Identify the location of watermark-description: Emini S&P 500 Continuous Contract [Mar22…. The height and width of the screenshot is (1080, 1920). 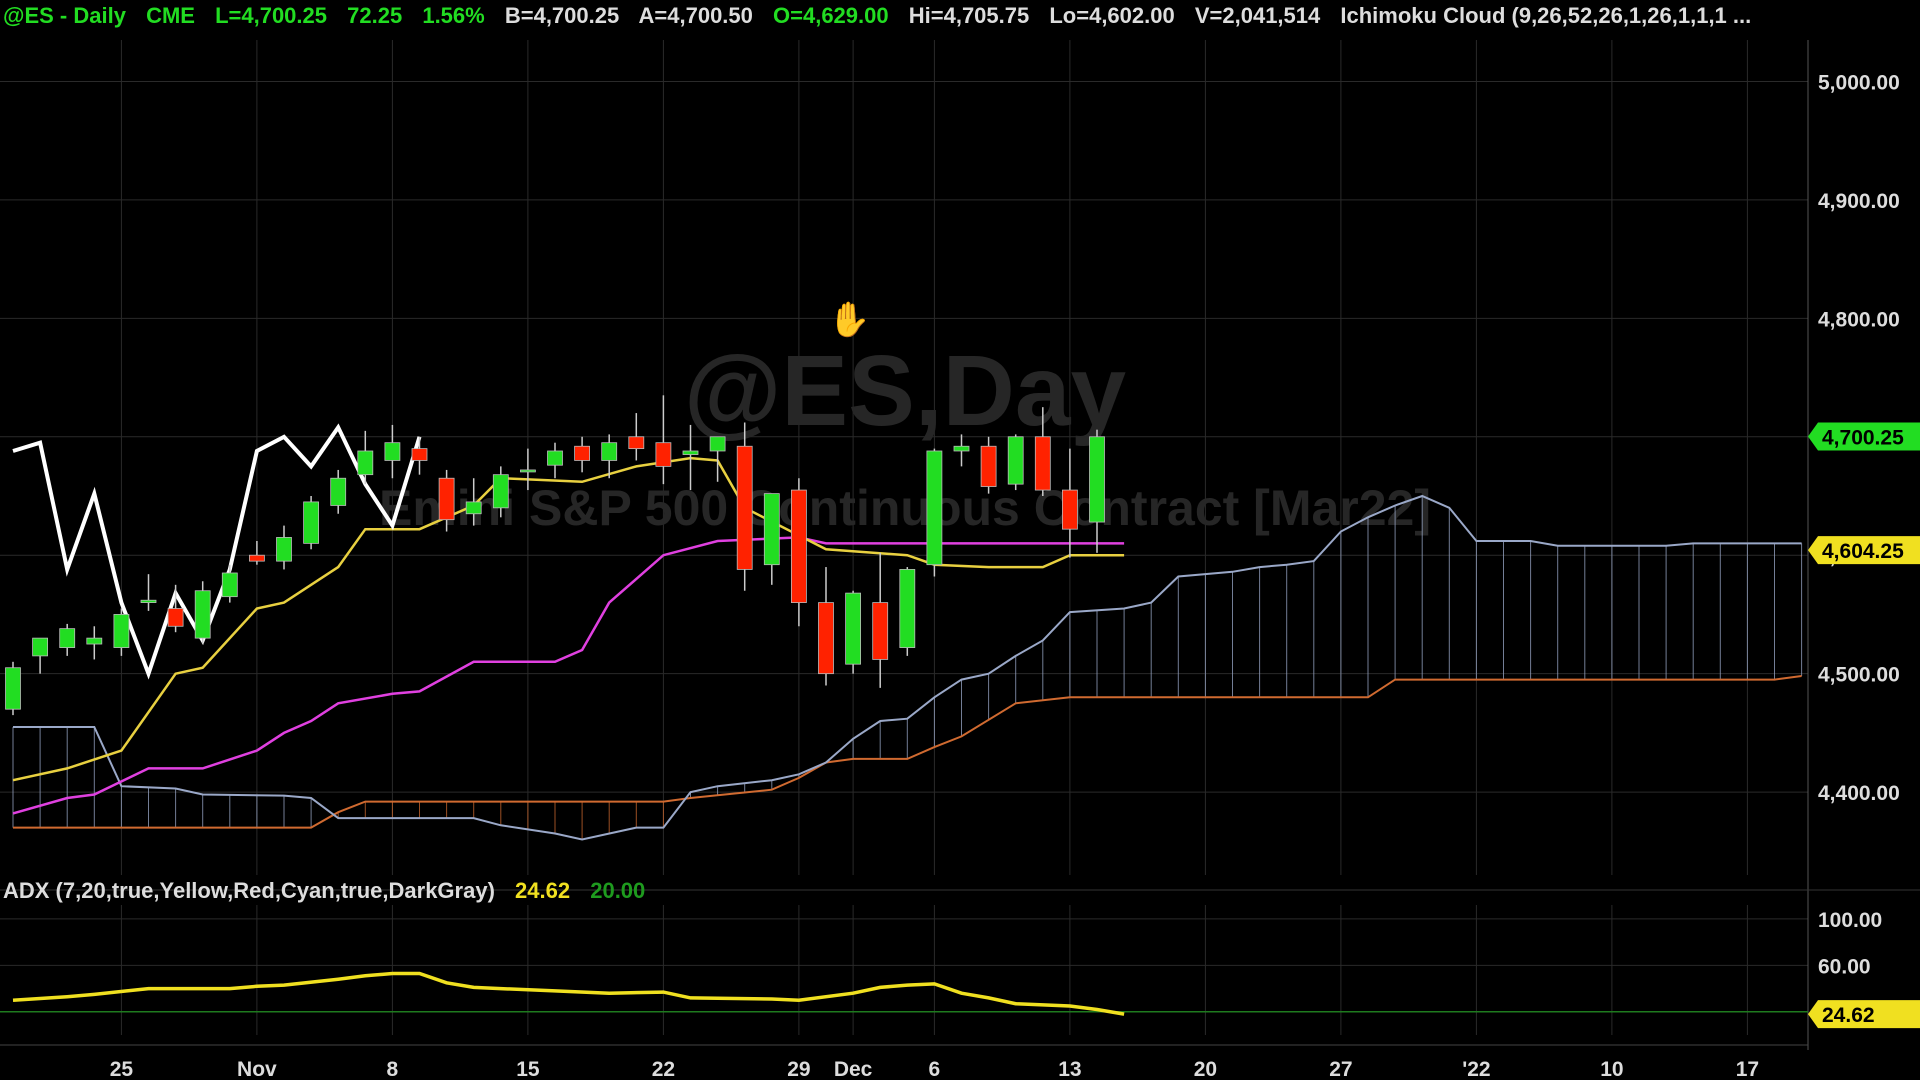
(905, 508).